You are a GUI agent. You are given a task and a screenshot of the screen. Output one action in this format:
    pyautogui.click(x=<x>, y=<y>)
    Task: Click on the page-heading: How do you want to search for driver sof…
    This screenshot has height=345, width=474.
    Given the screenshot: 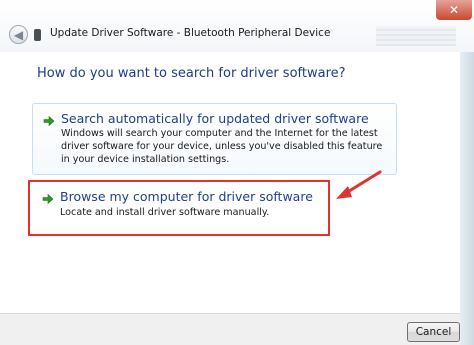 What is the action you would take?
    pyautogui.click(x=191, y=73)
    